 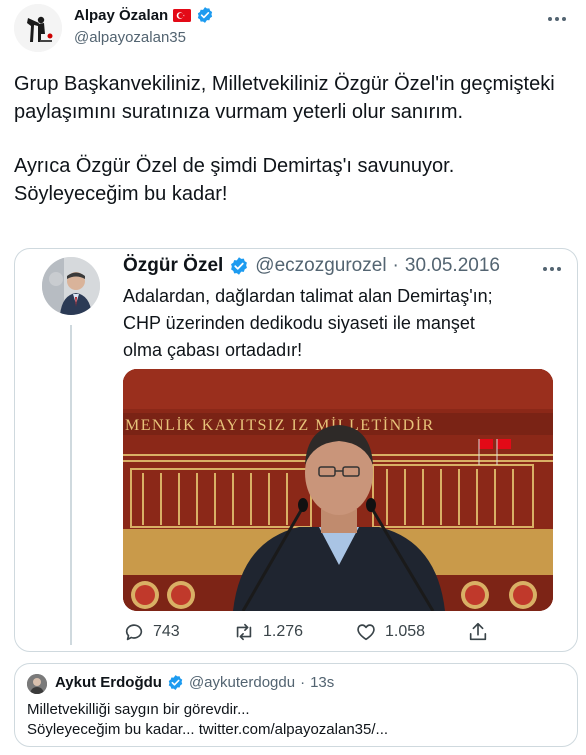 I want to click on quote-author-name: Aykut Erdoğdu, so click(x=108, y=682).